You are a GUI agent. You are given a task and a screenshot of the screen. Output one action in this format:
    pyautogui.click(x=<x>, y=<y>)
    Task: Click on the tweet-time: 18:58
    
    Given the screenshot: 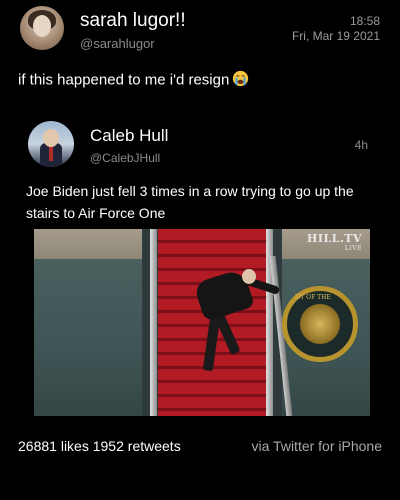 What is the action you would take?
    pyautogui.click(x=364, y=21)
    